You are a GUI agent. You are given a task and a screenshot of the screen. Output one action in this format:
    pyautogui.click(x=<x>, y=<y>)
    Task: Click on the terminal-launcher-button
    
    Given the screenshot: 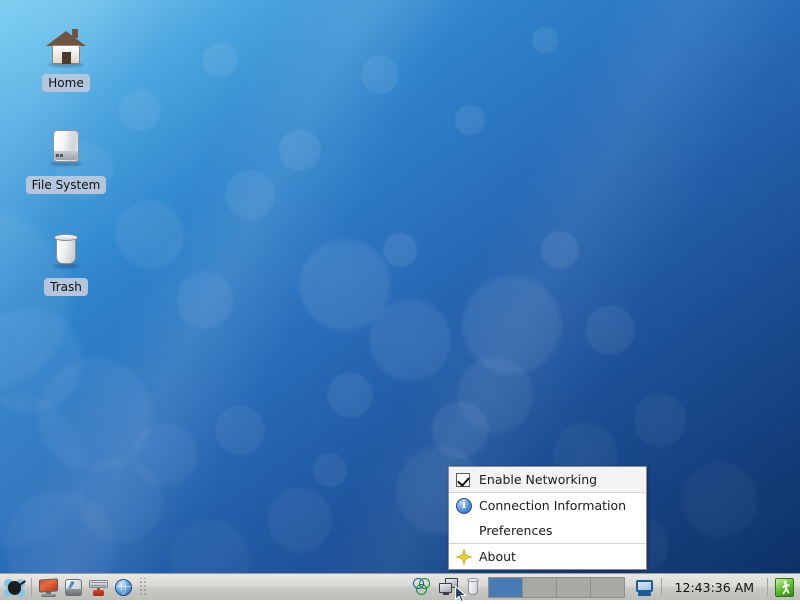 What is the action you would take?
    pyautogui.click(x=48, y=587)
    